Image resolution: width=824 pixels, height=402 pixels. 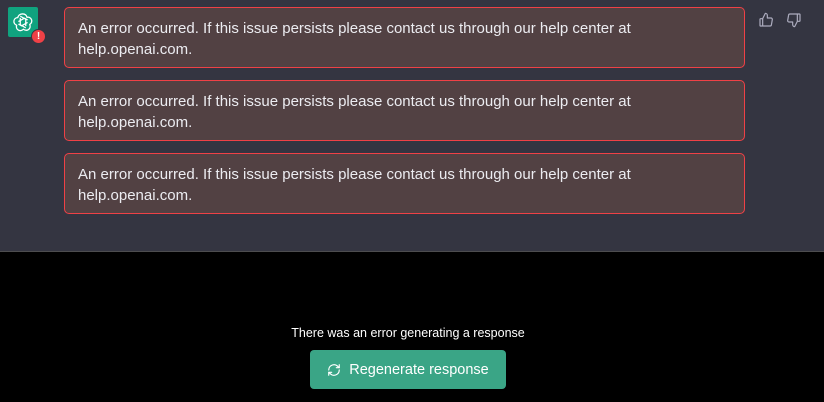 I want to click on thumbs-down-icon, so click(x=794, y=20).